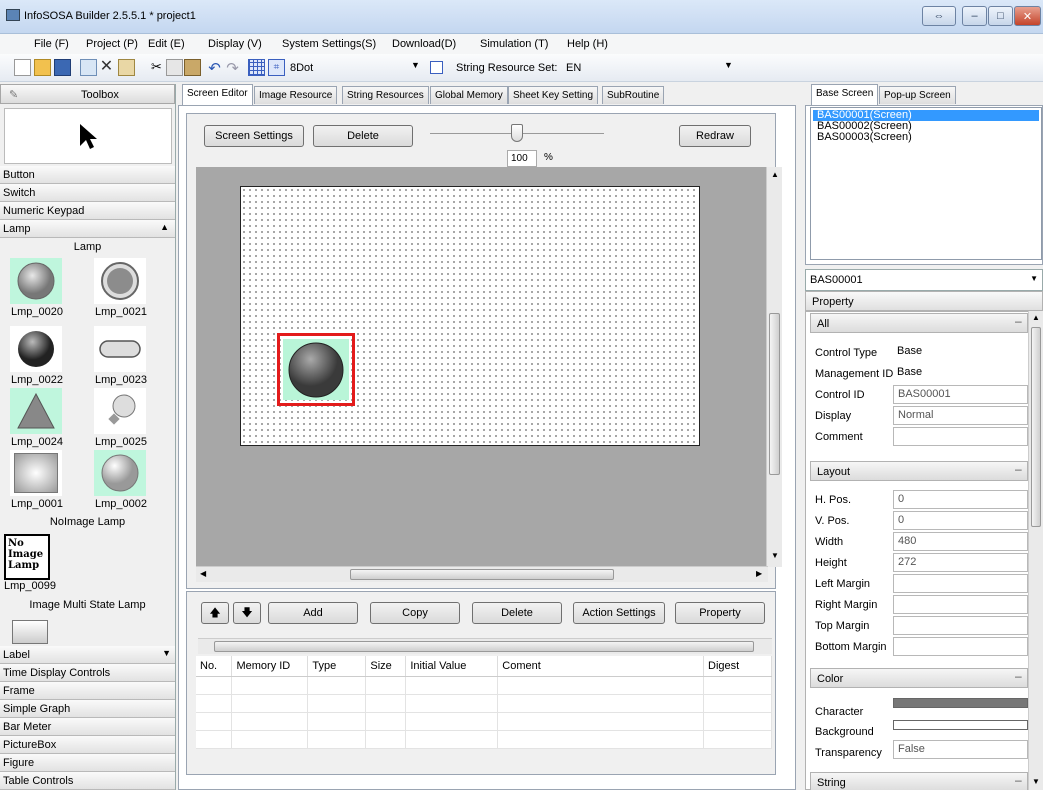  What do you see at coordinates (517, 613) in the screenshot?
I see `delete-memory-button: Delete` at bounding box center [517, 613].